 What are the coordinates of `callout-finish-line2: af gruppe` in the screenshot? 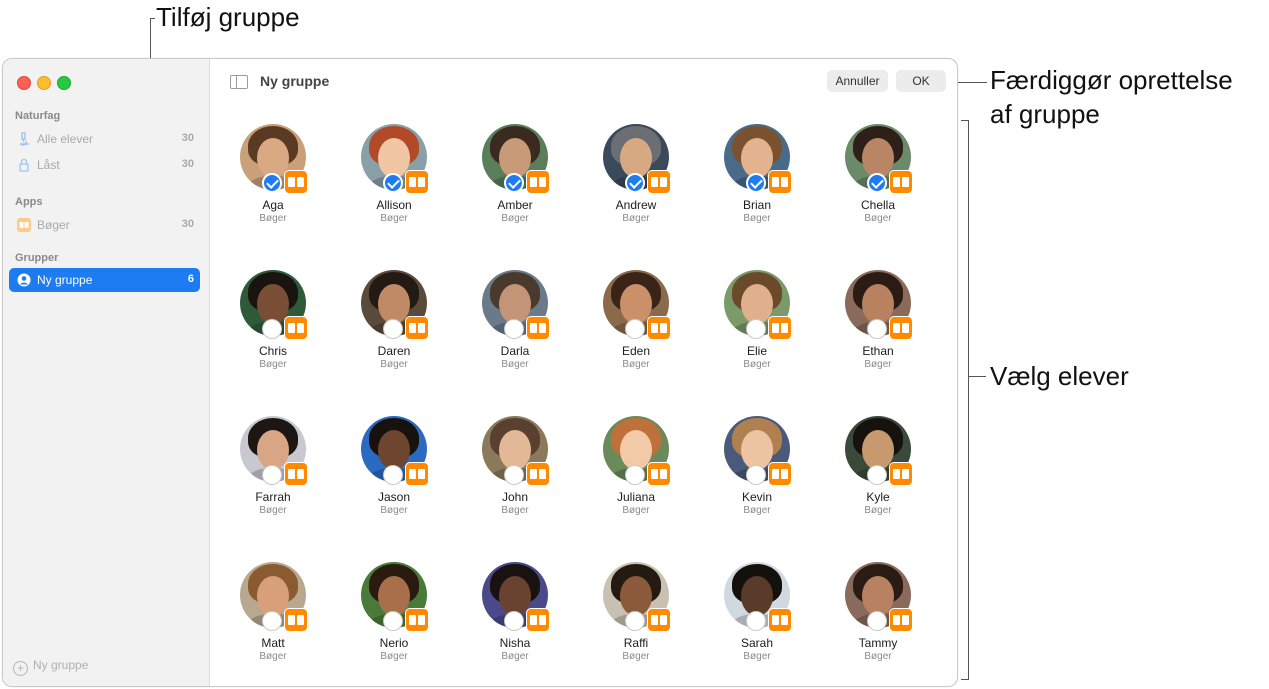 It's located at (1045, 114).